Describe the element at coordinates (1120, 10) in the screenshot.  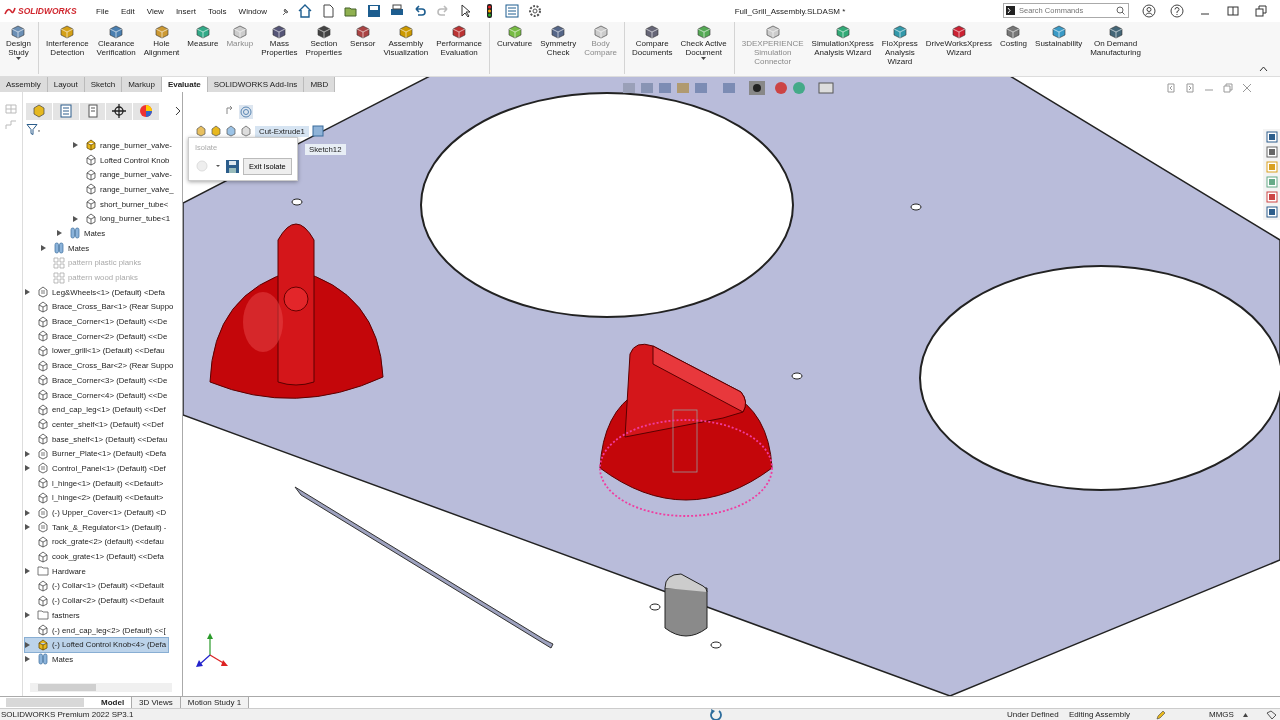
I see `search-icon` at that location.